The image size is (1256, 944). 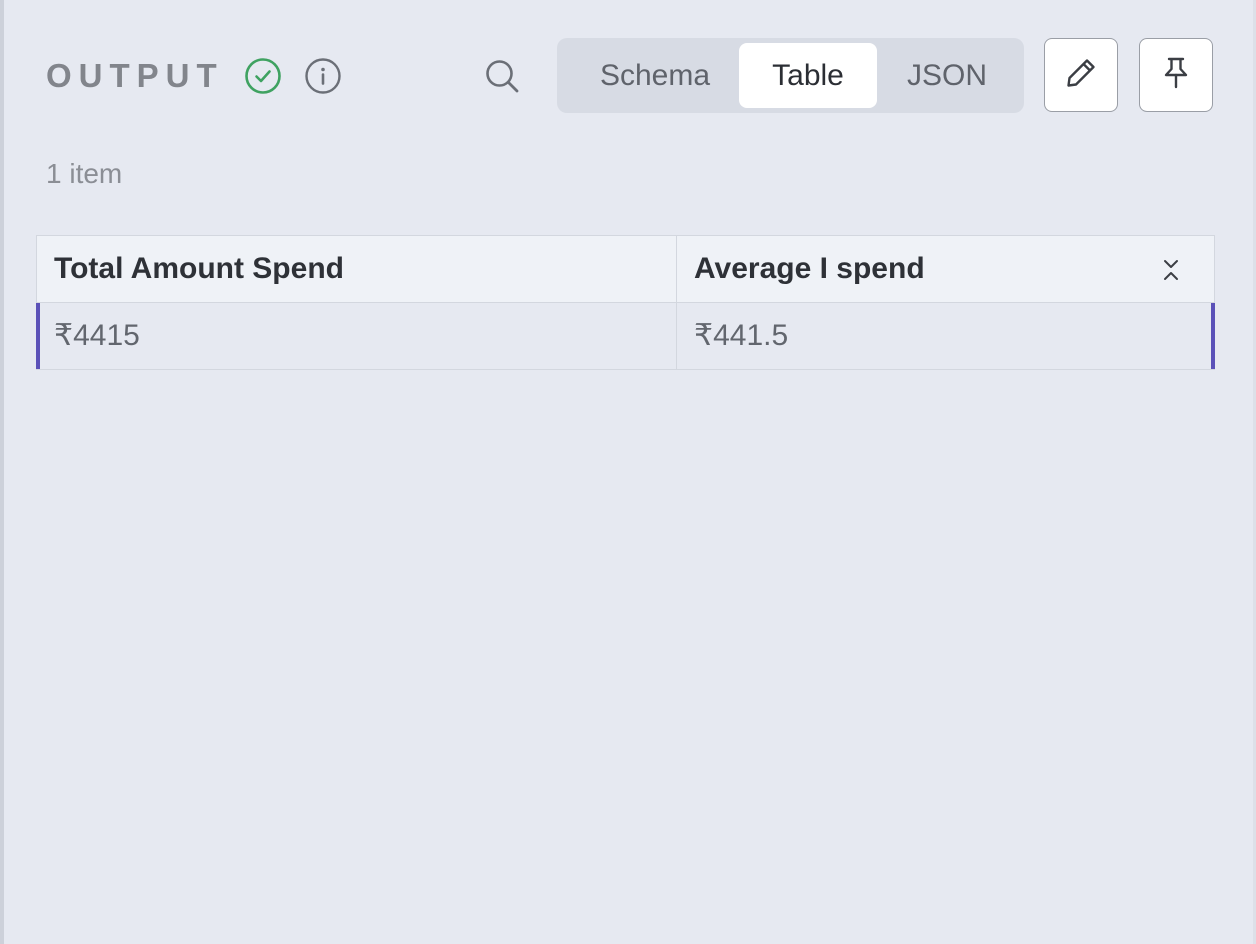 What do you see at coordinates (323, 76) in the screenshot?
I see `info-icon` at bounding box center [323, 76].